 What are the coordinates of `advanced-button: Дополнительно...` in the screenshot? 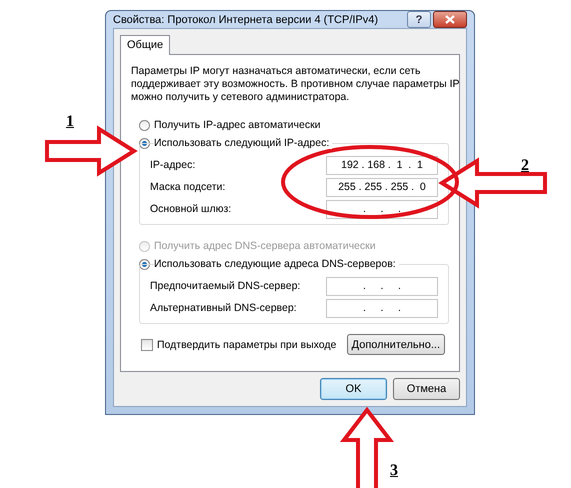 It's located at (395, 344).